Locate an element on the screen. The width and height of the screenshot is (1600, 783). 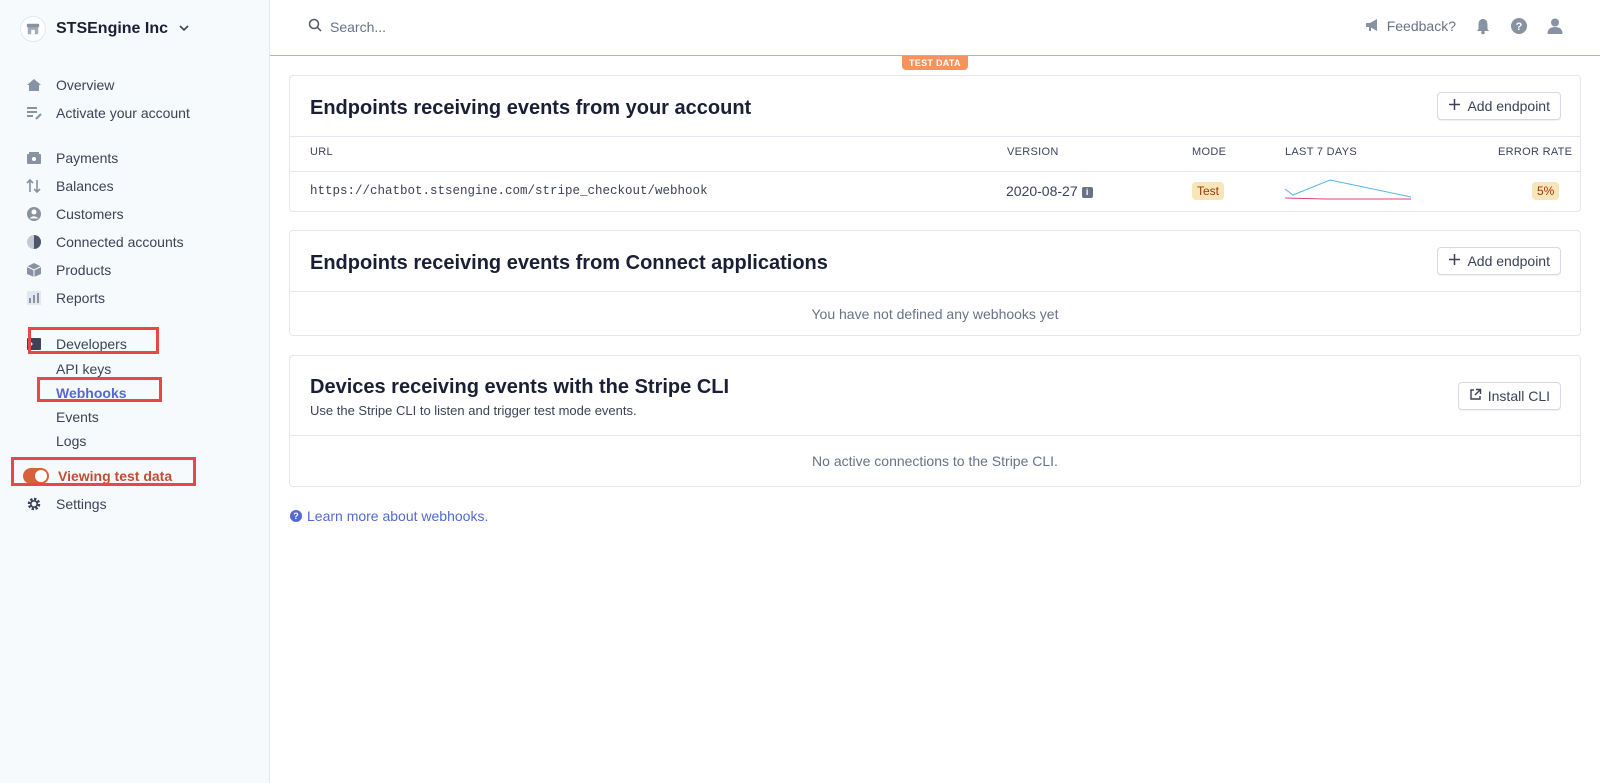
toggle-switch is located at coordinates (36, 476).